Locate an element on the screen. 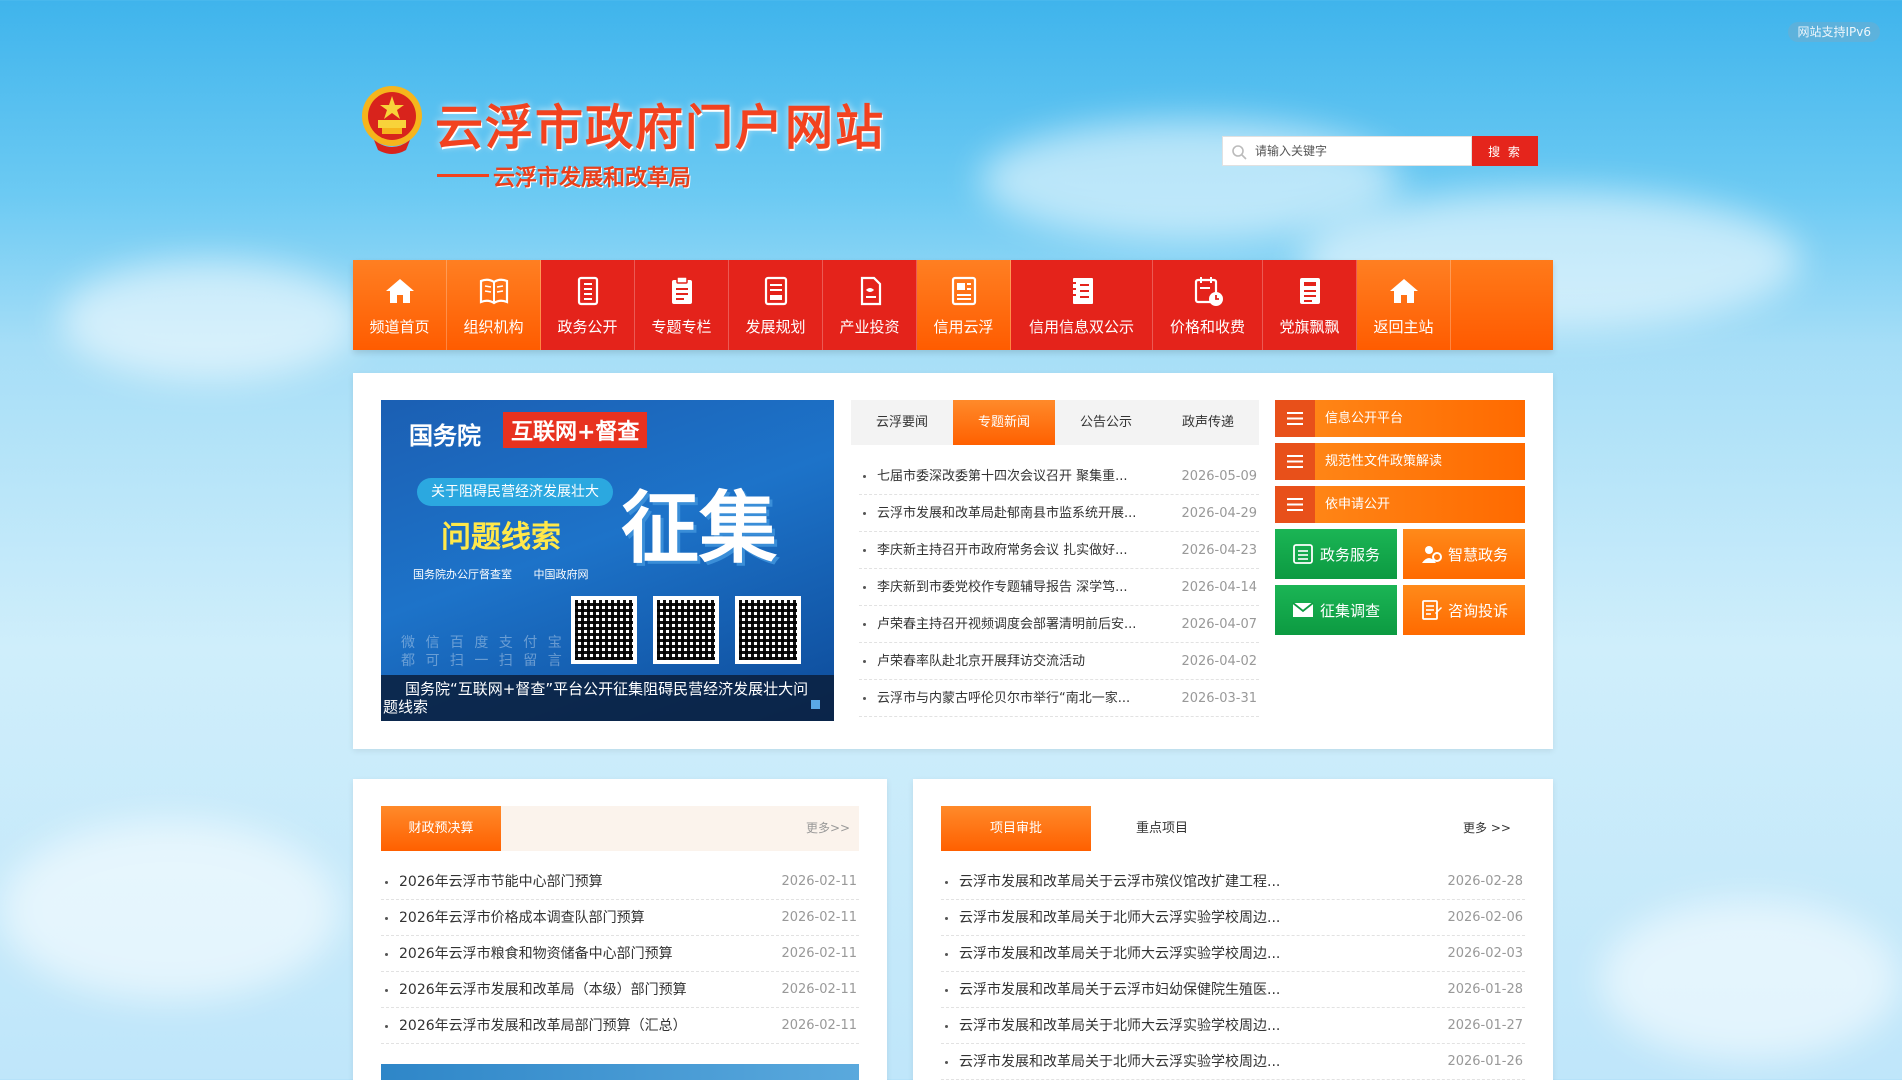 The image size is (1902, 1080). list-item-title: 2026年云浮市价格成本调查队部门预算 is located at coordinates (522, 918).